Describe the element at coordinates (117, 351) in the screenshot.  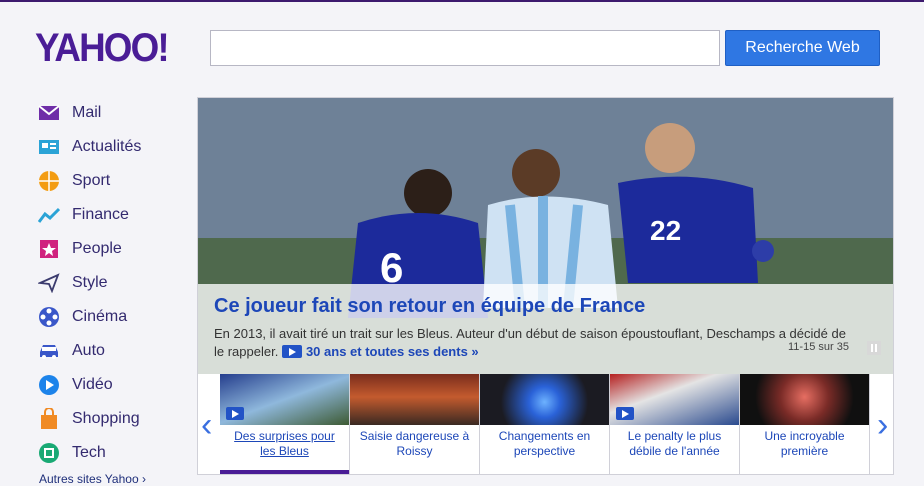
I see `sidebar-item-auto: Auto` at that location.